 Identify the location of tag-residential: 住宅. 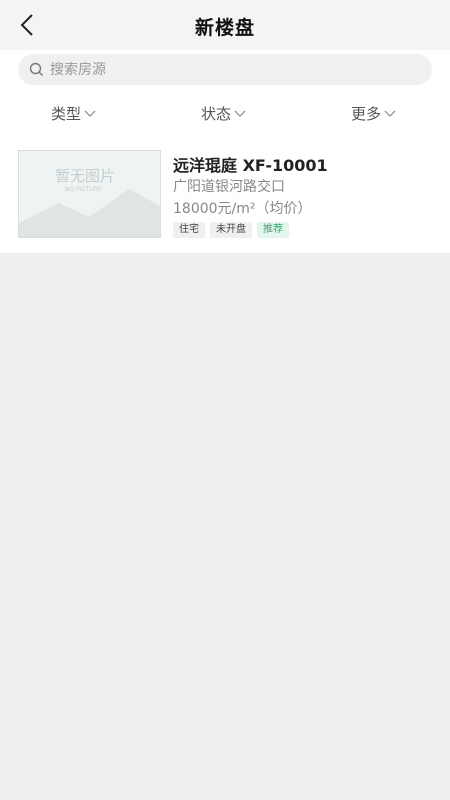
(189, 230).